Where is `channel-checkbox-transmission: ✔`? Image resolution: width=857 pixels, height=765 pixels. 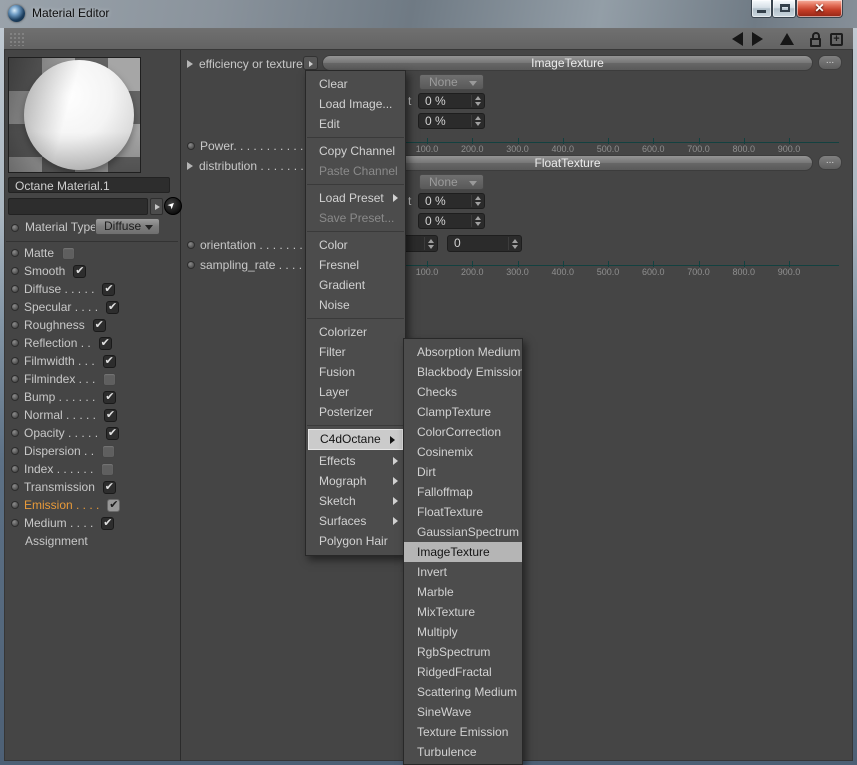
channel-checkbox-transmission: ✔ is located at coordinates (109, 487).